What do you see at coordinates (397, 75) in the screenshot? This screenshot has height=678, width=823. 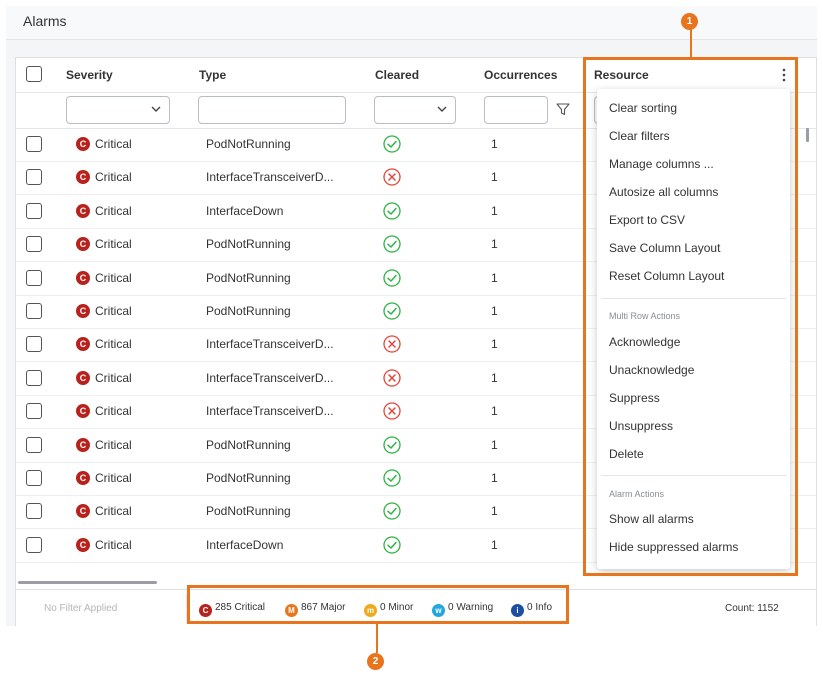 I see `column-header-cleared: Cleared` at bounding box center [397, 75].